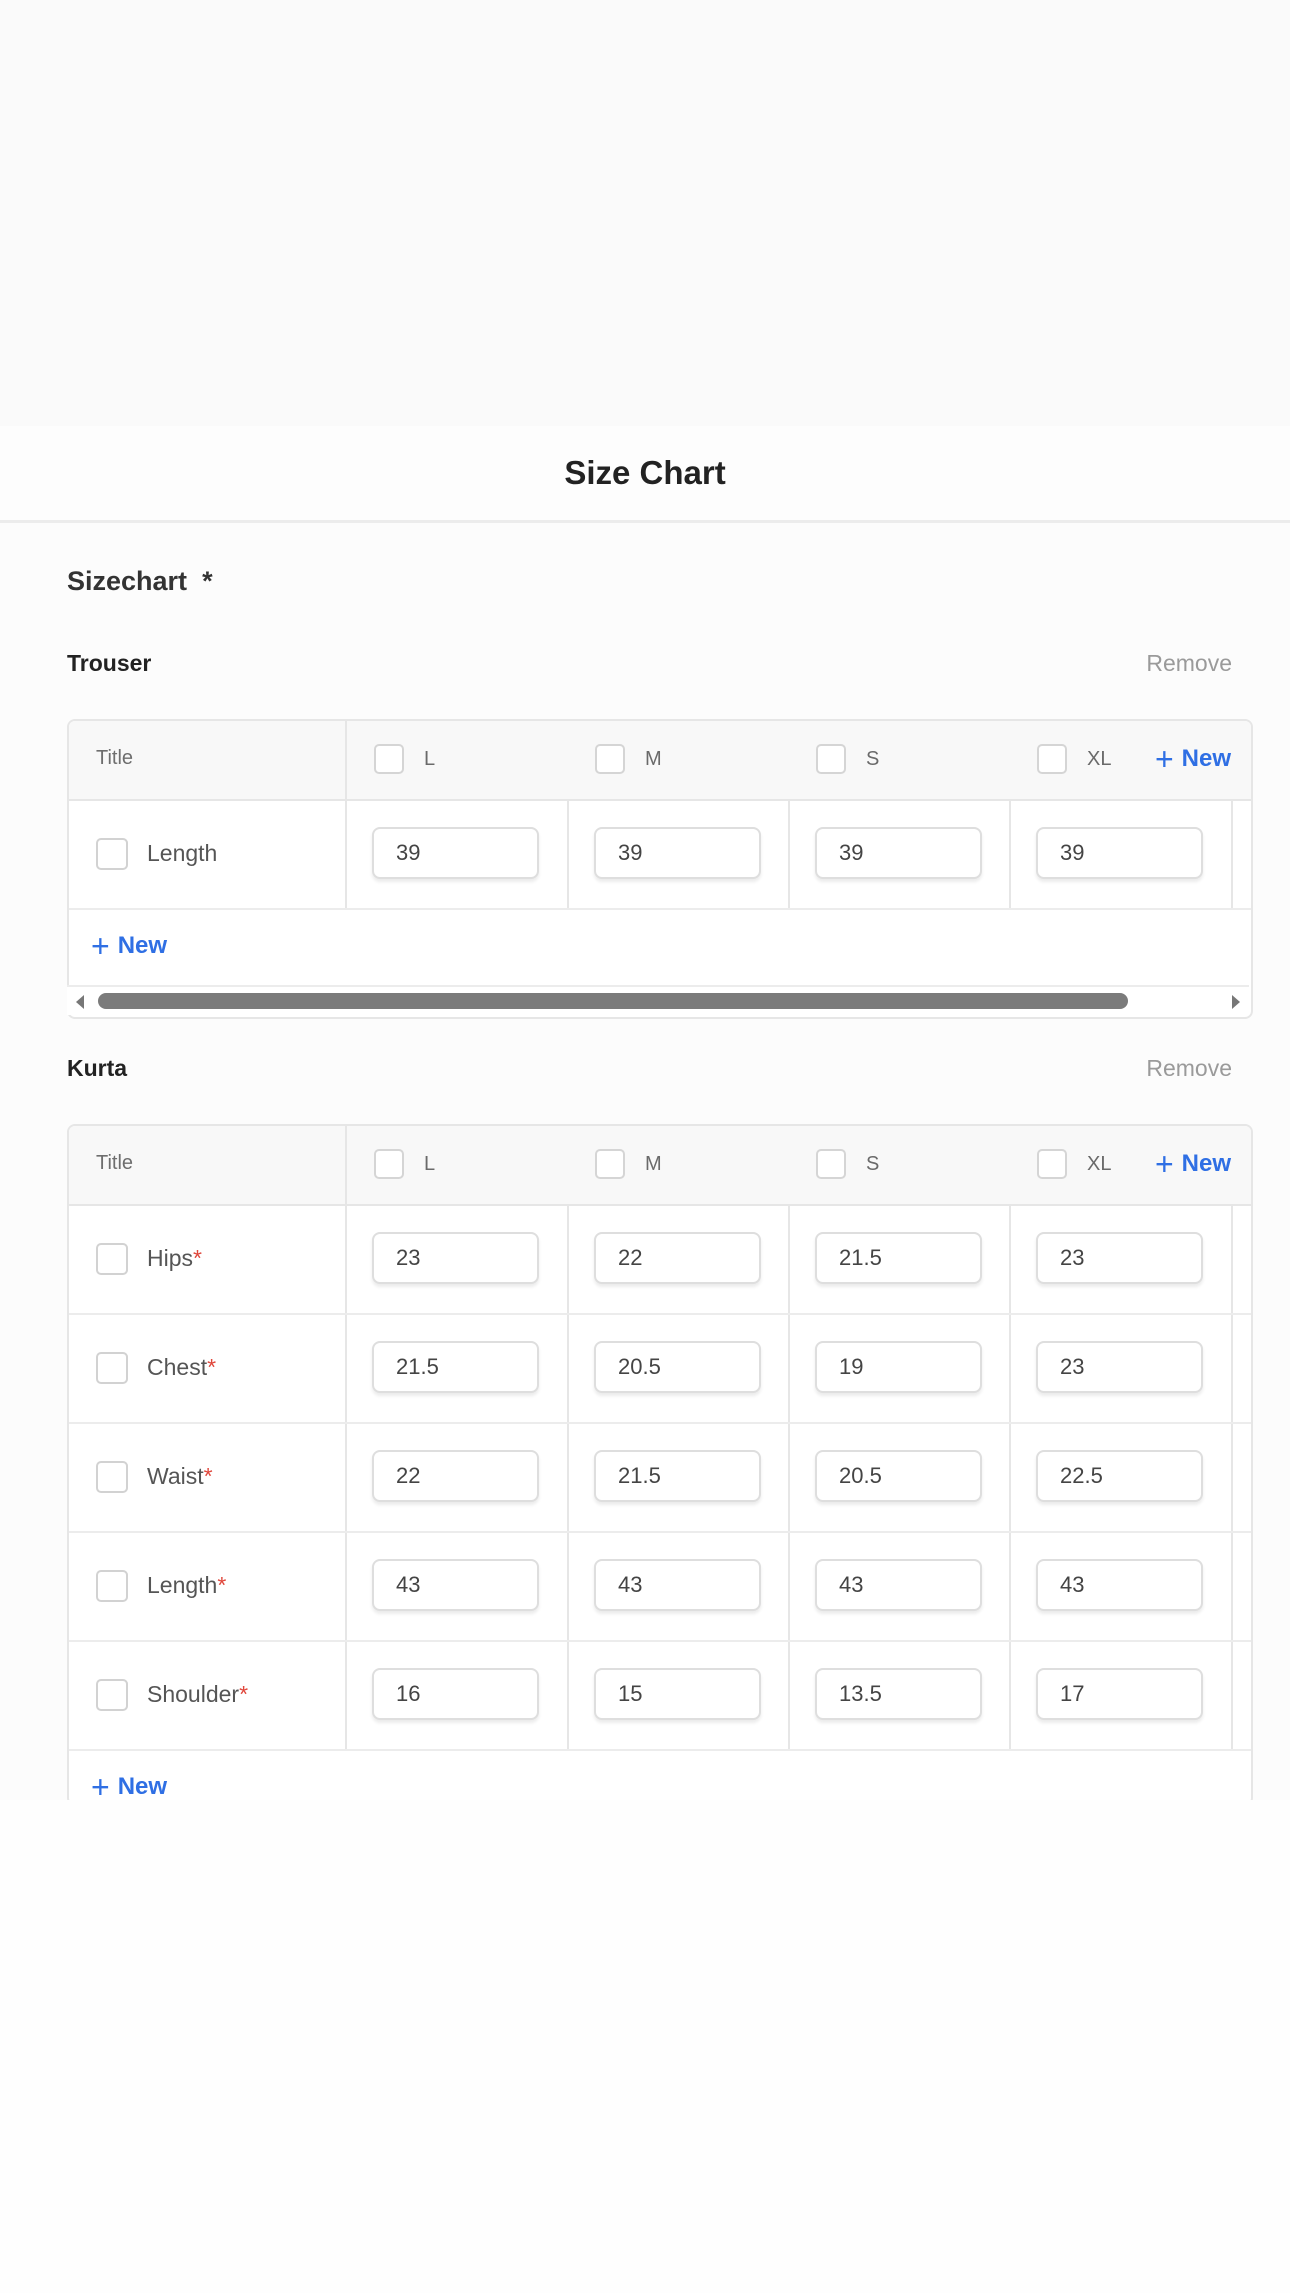 Image resolution: width=1290 pixels, height=2293 pixels. What do you see at coordinates (1119, 1694) in the screenshot?
I see `size-value-input: 17` at bounding box center [1119, 1694].